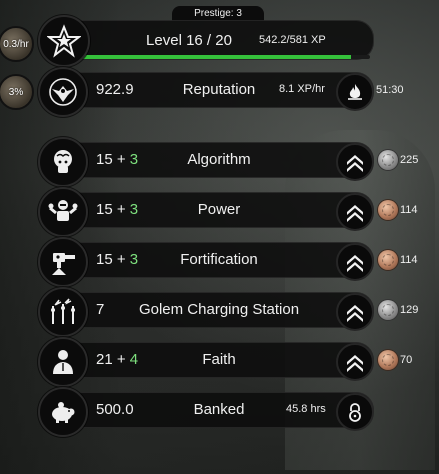 The height and width of the screenshot is (474, 439). Describe the element at coordinates (16, 44) in the screenshot. I see `level-rate-text: 0.3/hr` at that location.